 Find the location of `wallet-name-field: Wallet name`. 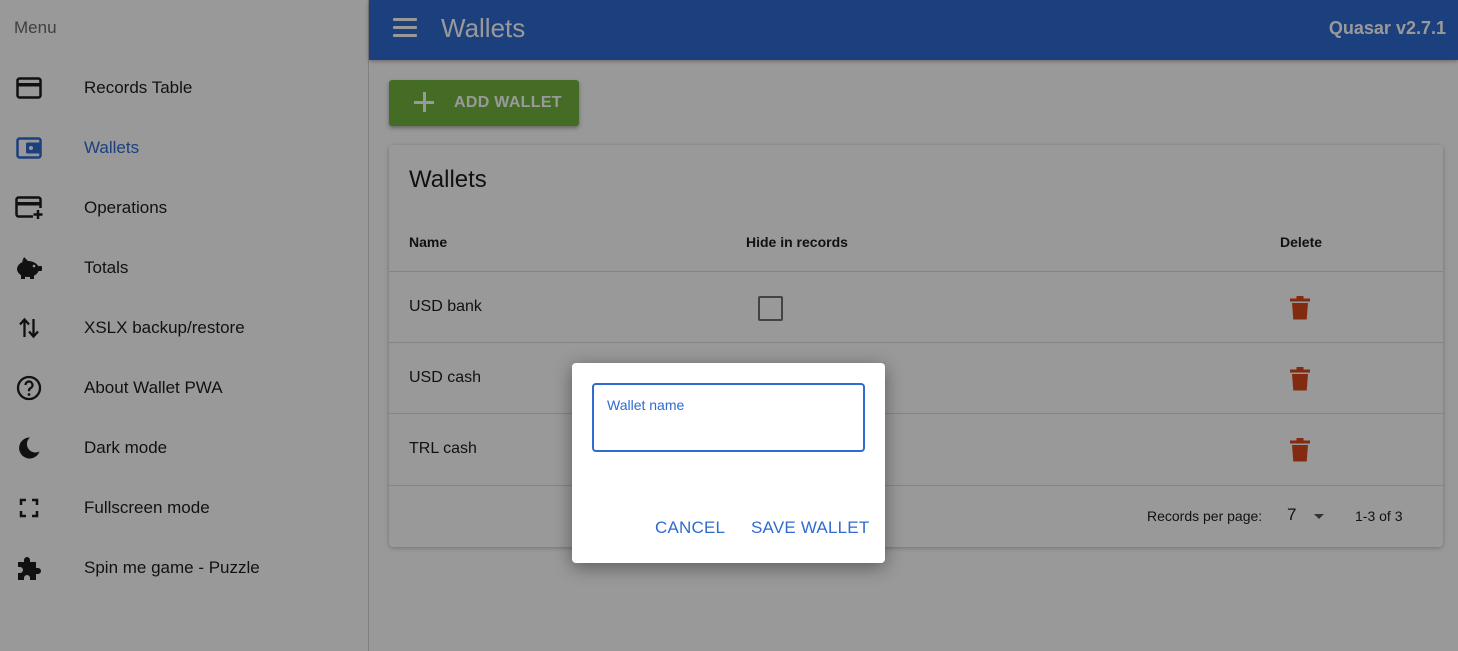

wallet-name-field: Wallet name is located at coordinates (728, 417).